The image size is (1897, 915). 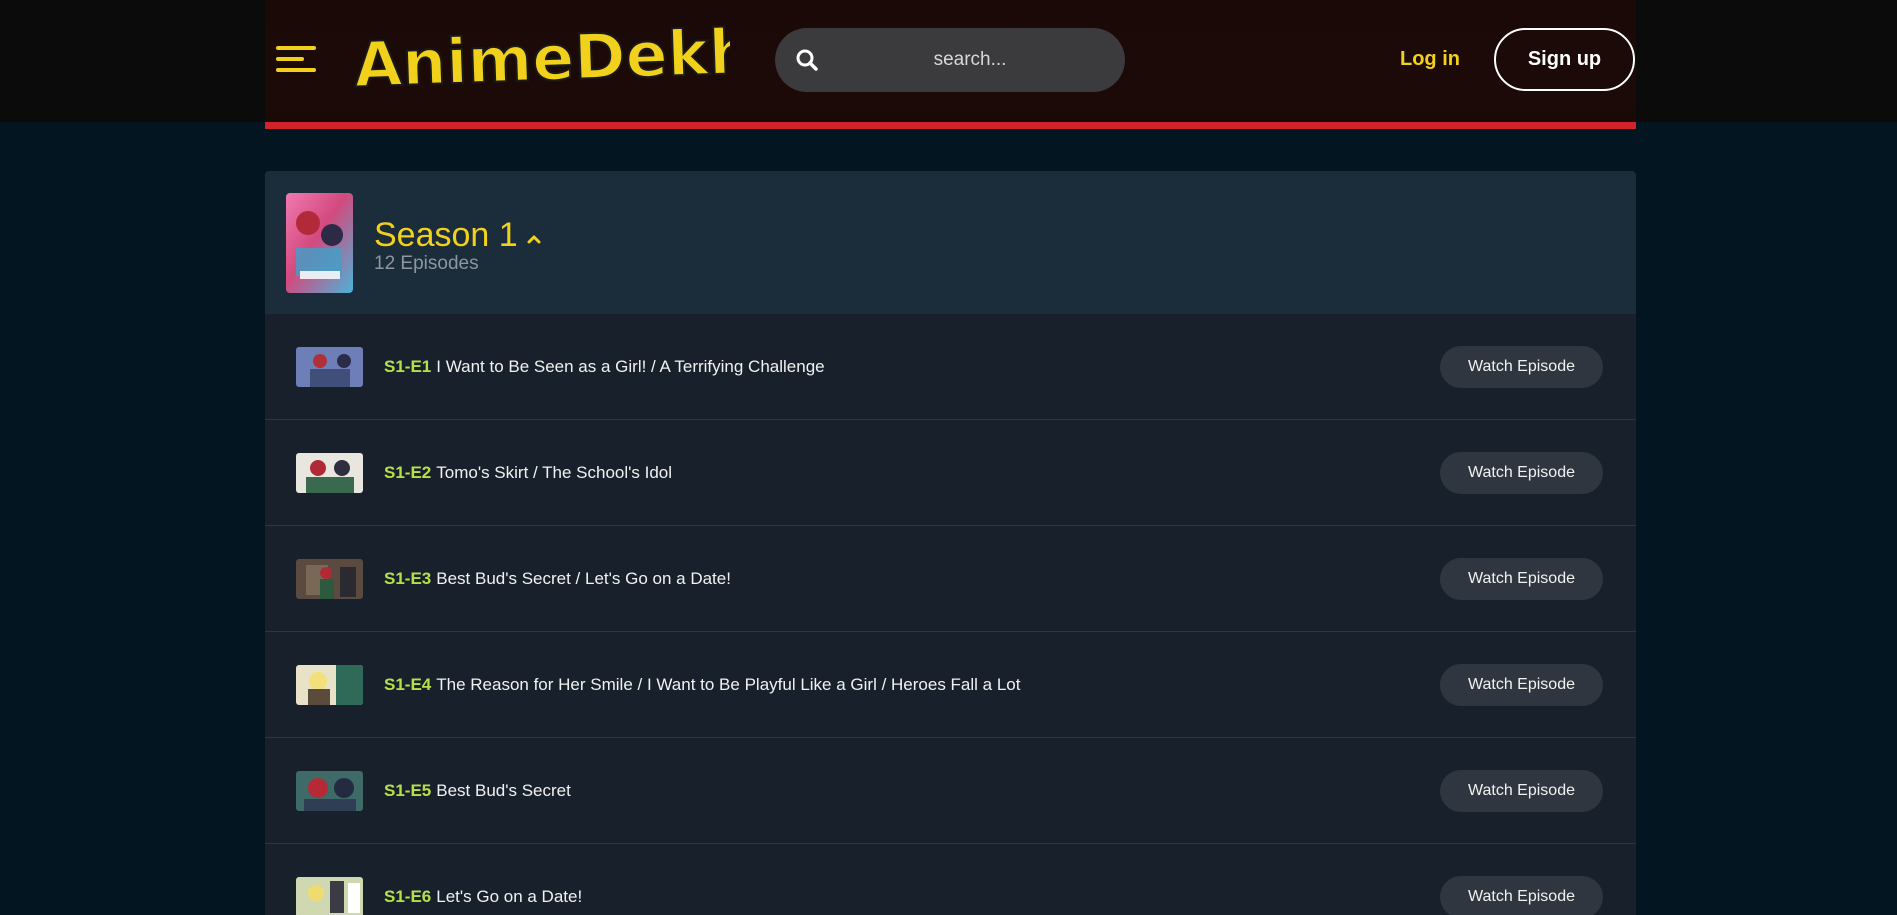 What do you see at coordinates (446, 235) in the screenshot?
I see `season-title: Season 1` at bounding box center [446, 235].